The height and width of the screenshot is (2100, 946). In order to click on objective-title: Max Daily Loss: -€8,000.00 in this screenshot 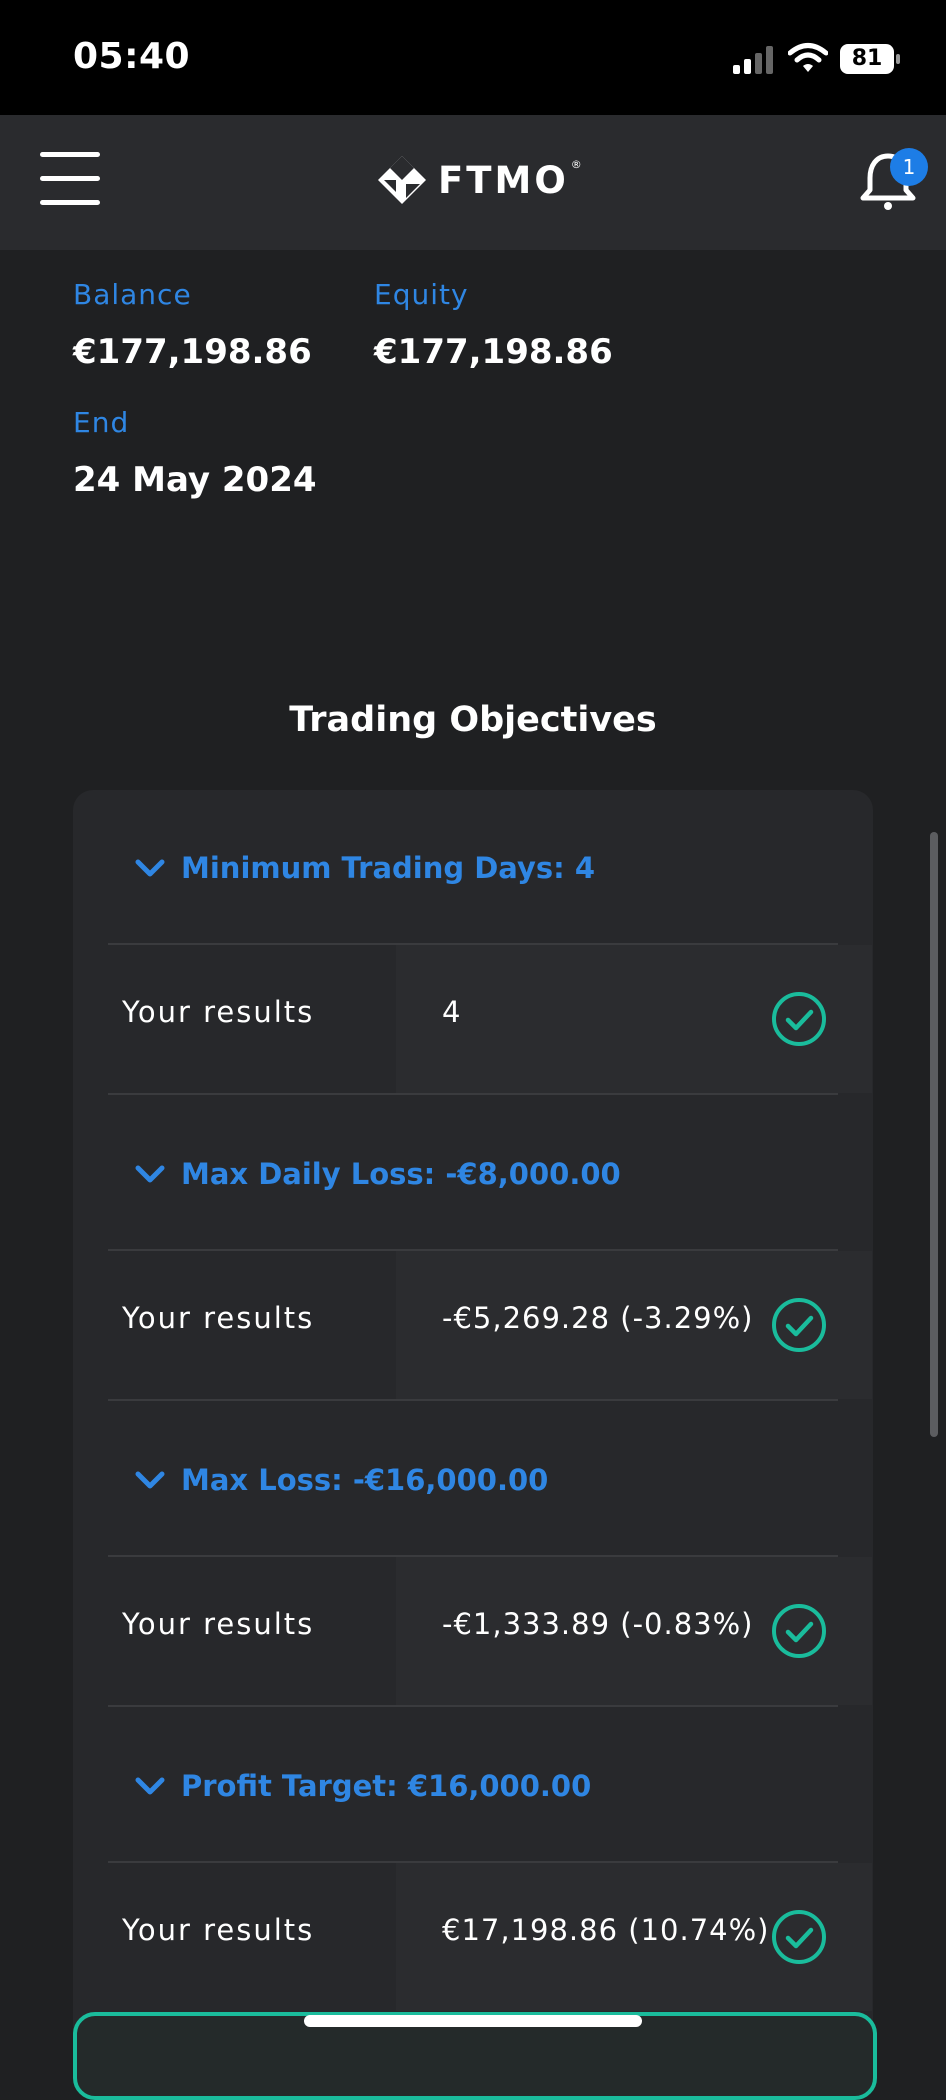, I will do `click(401, 1174)`.